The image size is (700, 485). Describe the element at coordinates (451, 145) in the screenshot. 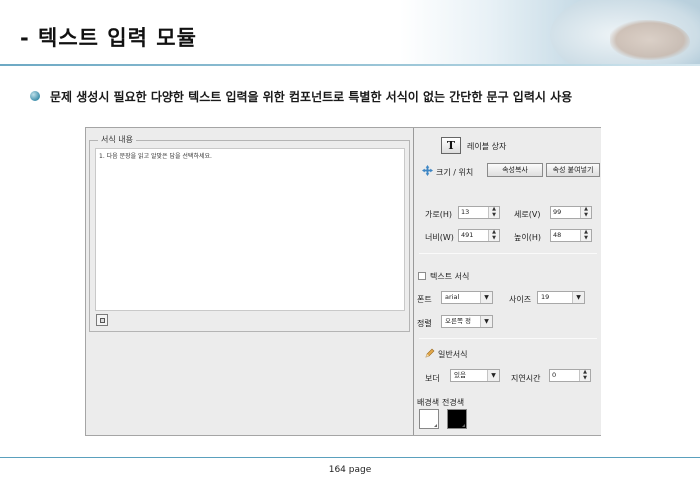

I see `text-tool-button: T` at that location.